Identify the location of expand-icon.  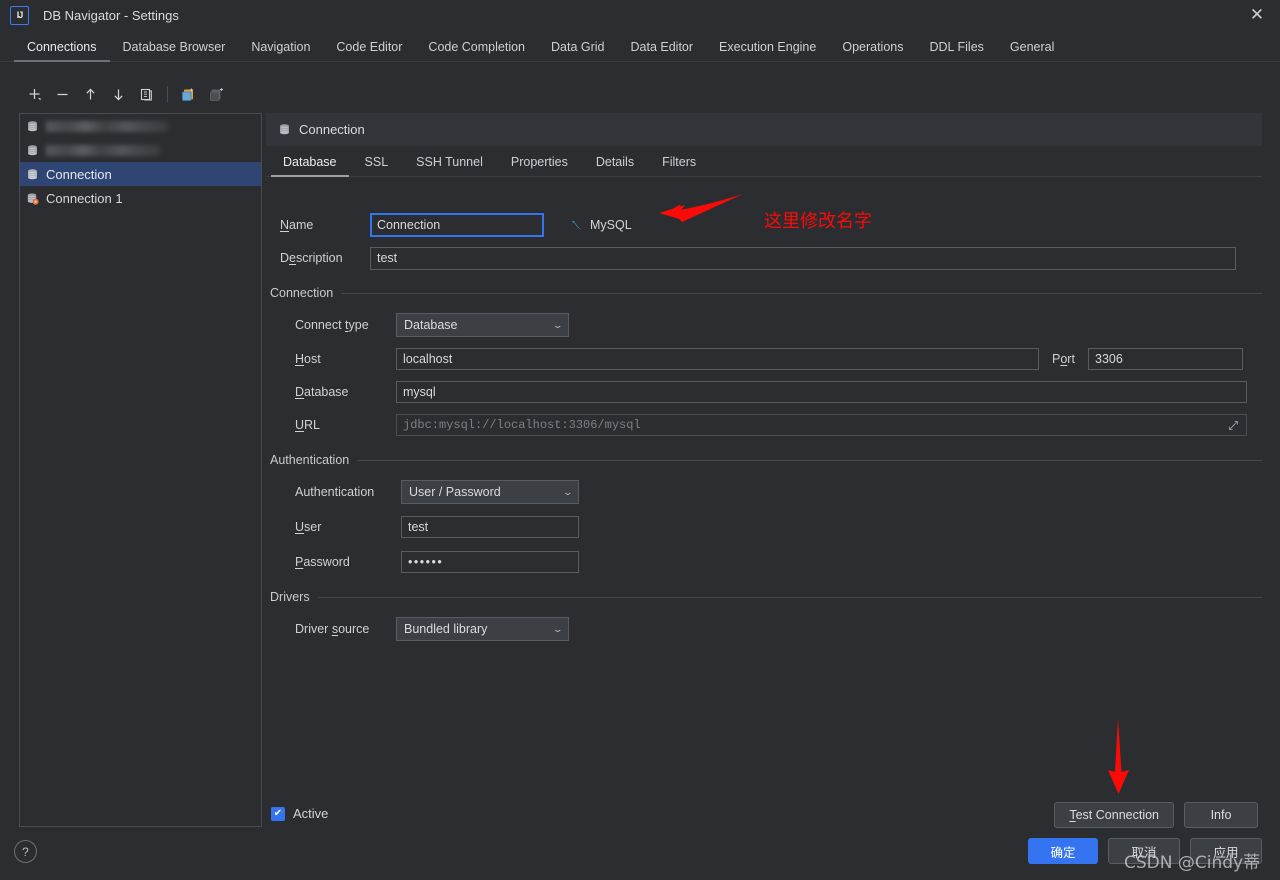
(1233, 425).